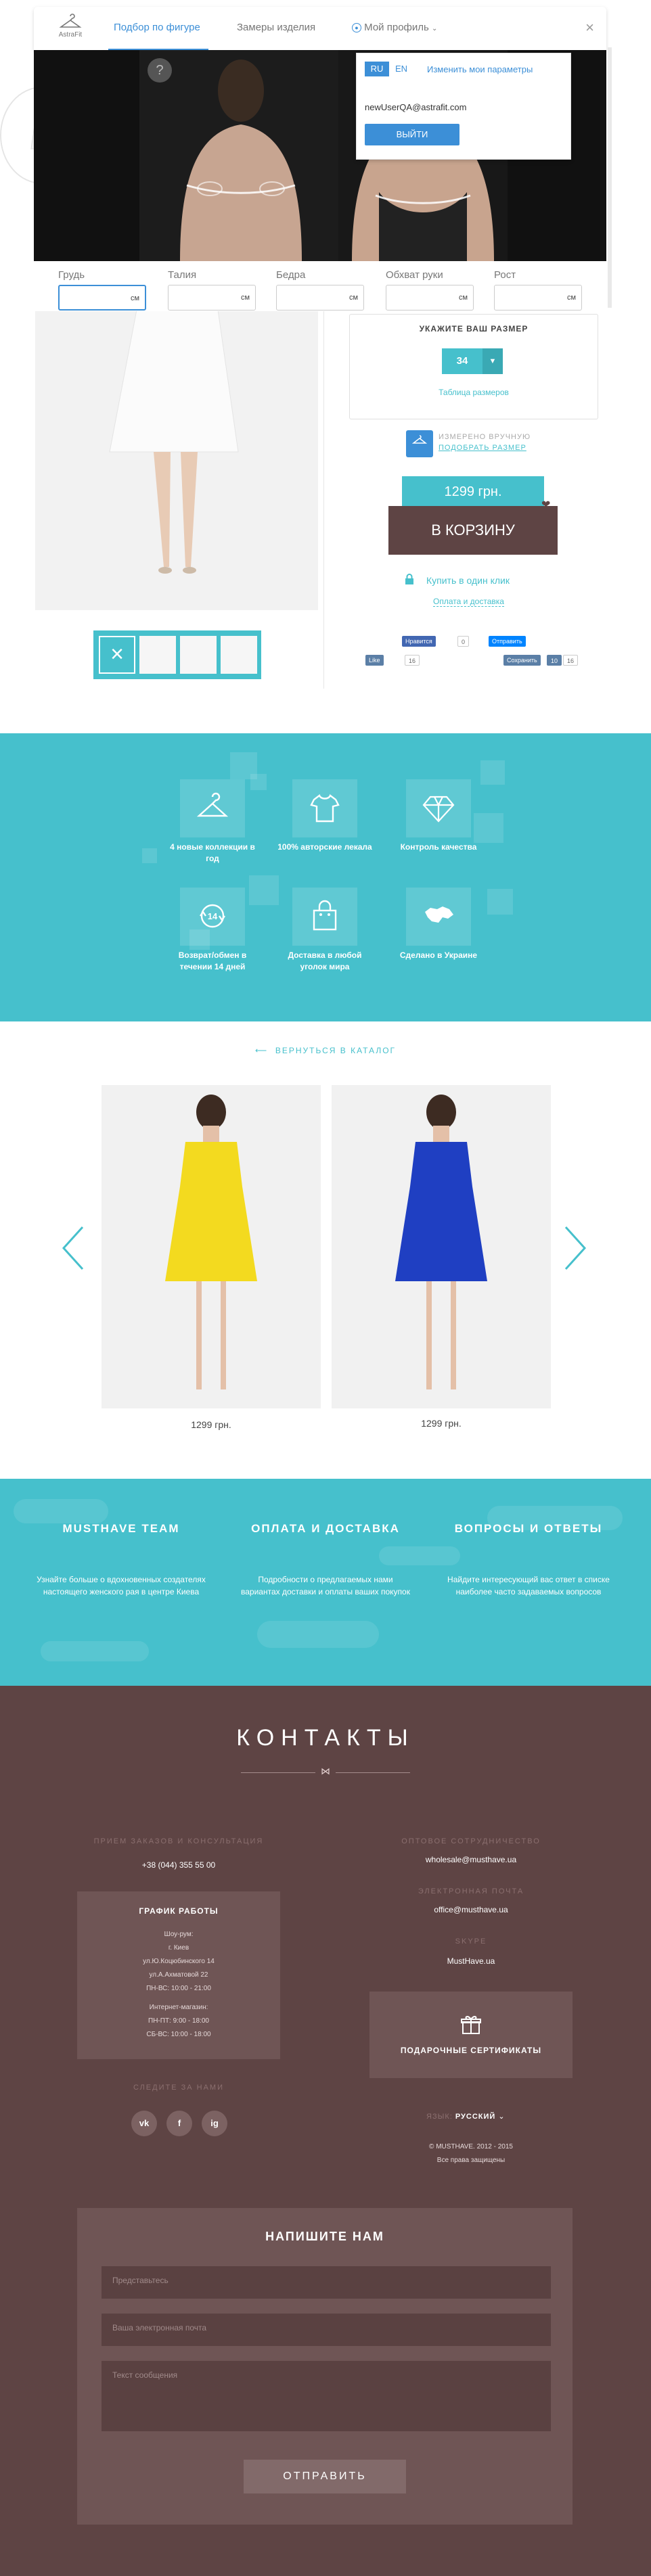 The width and height of the screenshot is (651, 2576). I want to click on vk-like-count: 16, so click(412, 660).